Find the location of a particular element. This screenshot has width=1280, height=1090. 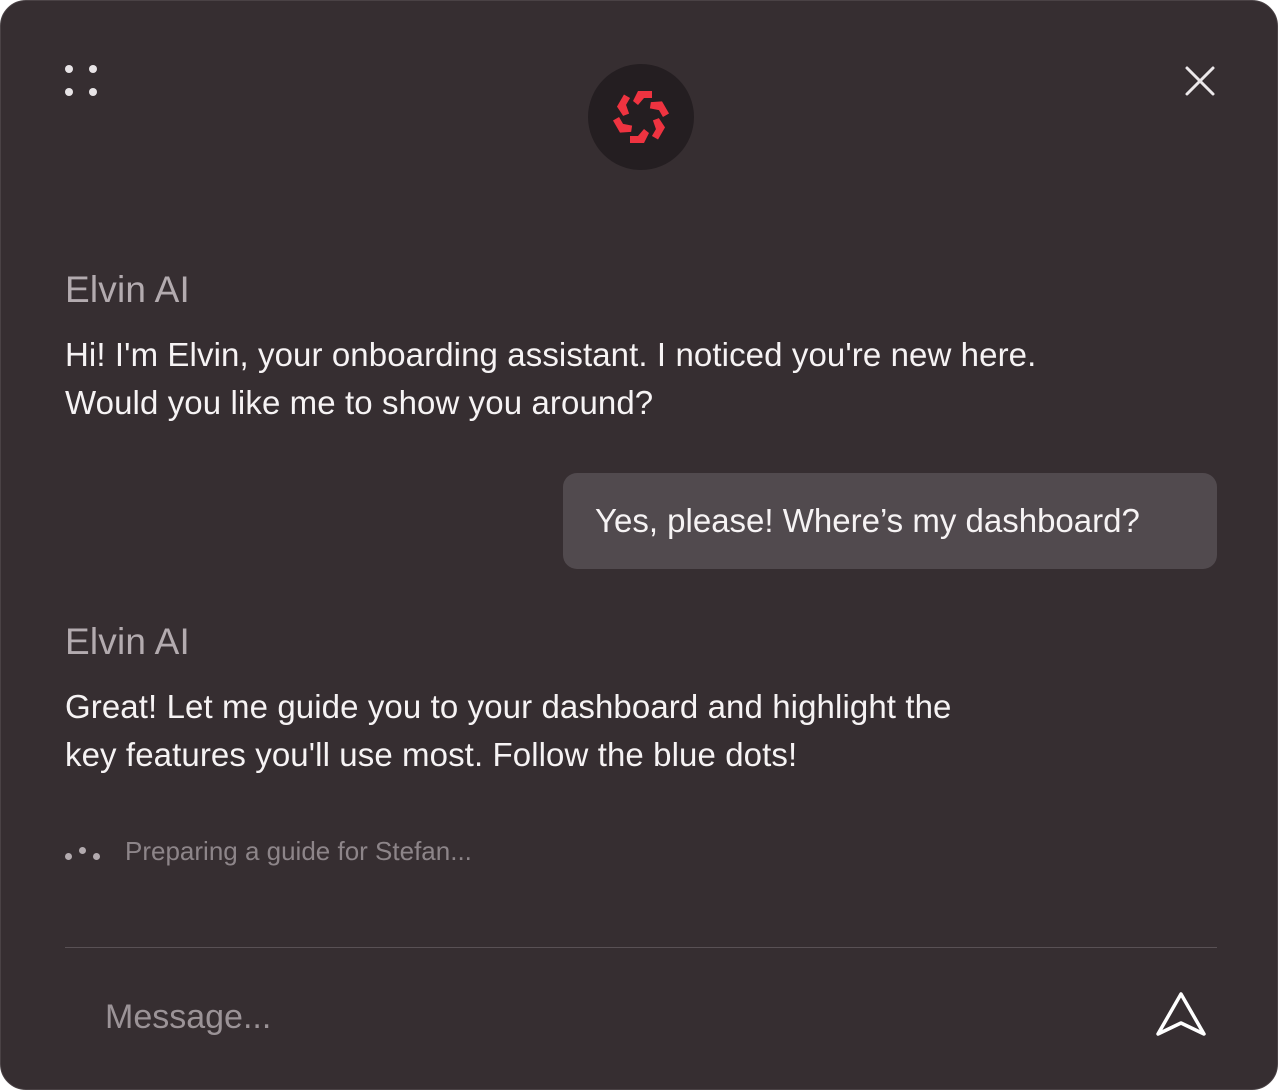

close-button is located at coordinates (1198, 82).